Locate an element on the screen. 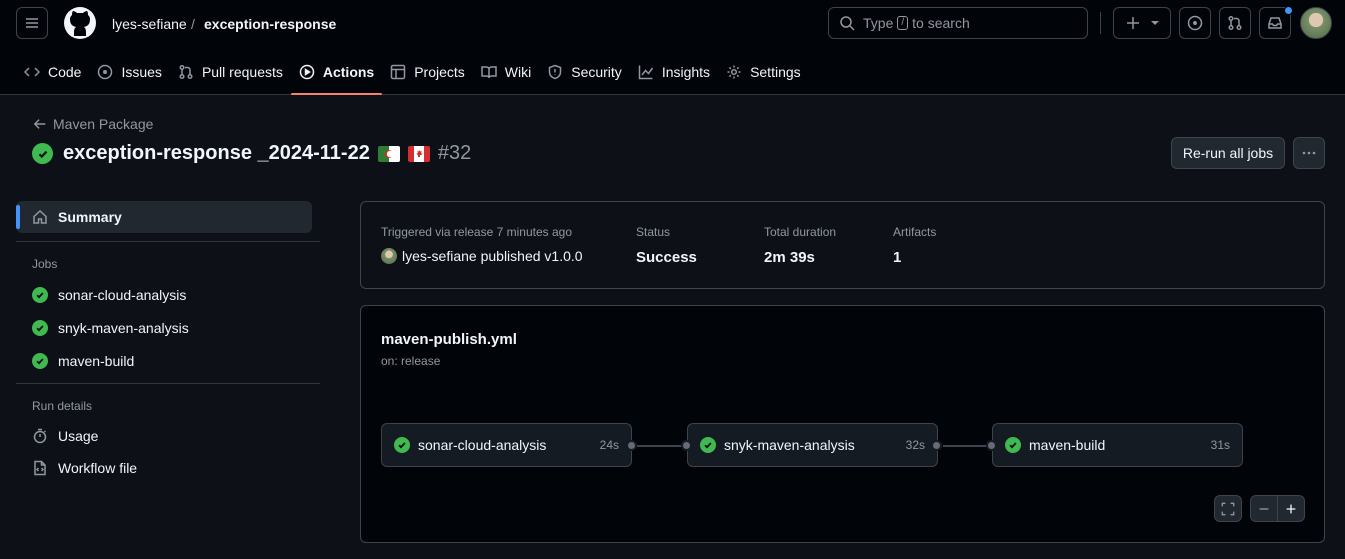 The image size is (1345, 559). repo-link: exception-response is located at coordinates (270, 24).